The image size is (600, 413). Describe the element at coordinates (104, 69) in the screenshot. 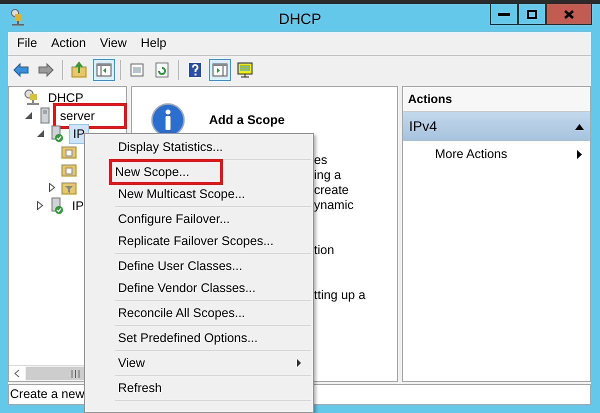

I see `tree-pane-icon` at that location.